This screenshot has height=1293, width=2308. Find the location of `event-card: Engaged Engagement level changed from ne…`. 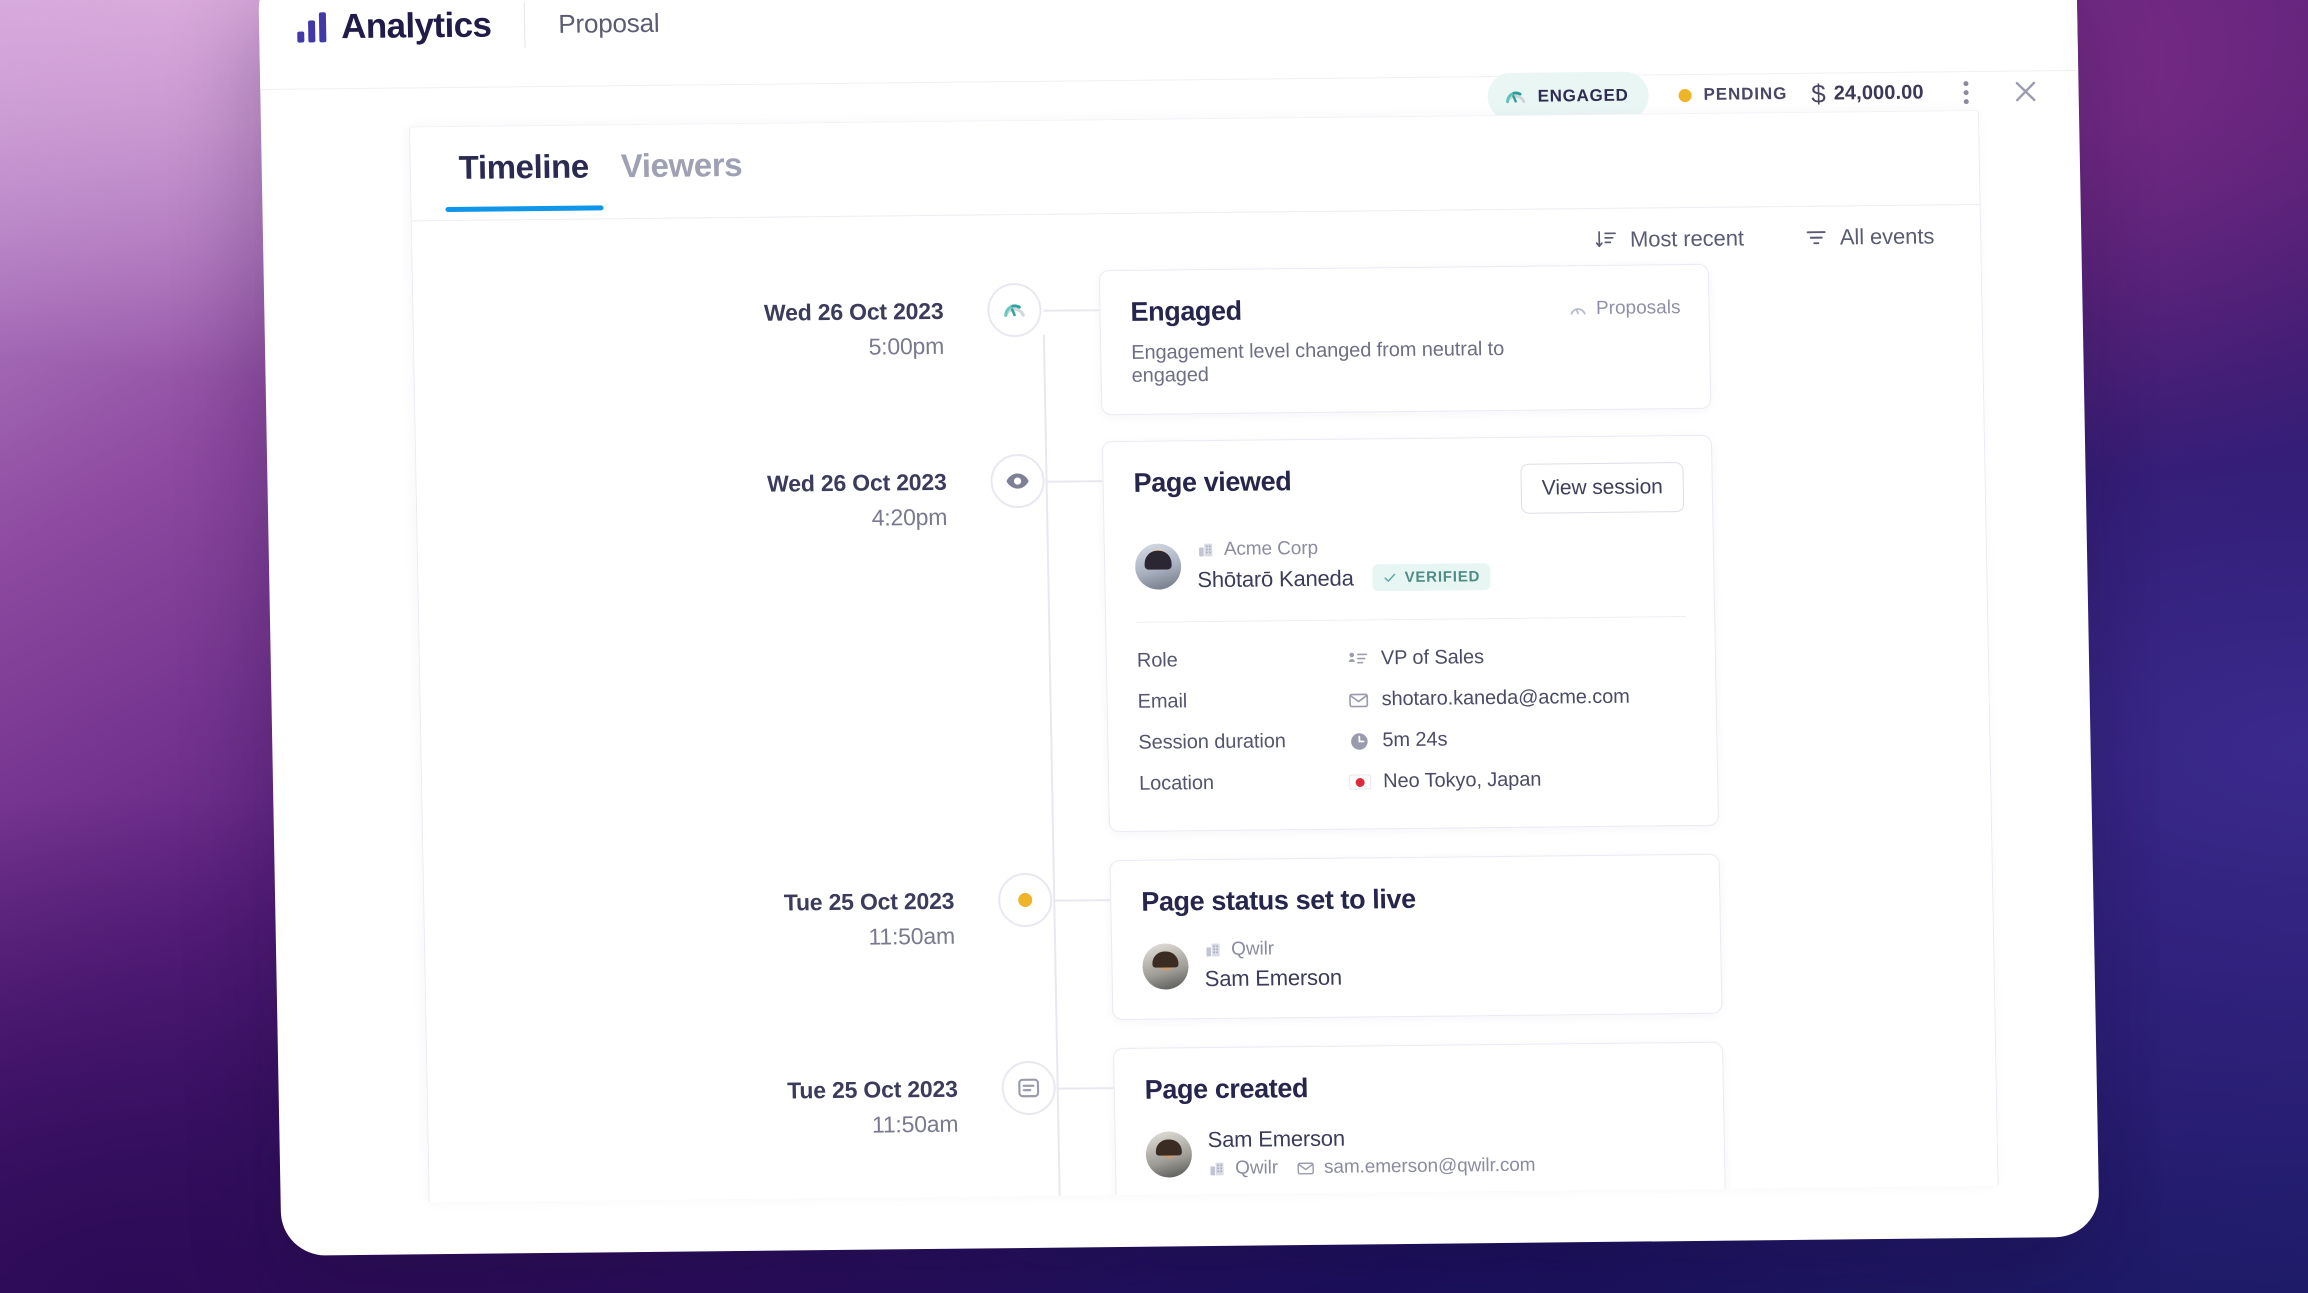

event-card: Engaged Engagement level changed from ne… is located at coordinates (1405, 339).